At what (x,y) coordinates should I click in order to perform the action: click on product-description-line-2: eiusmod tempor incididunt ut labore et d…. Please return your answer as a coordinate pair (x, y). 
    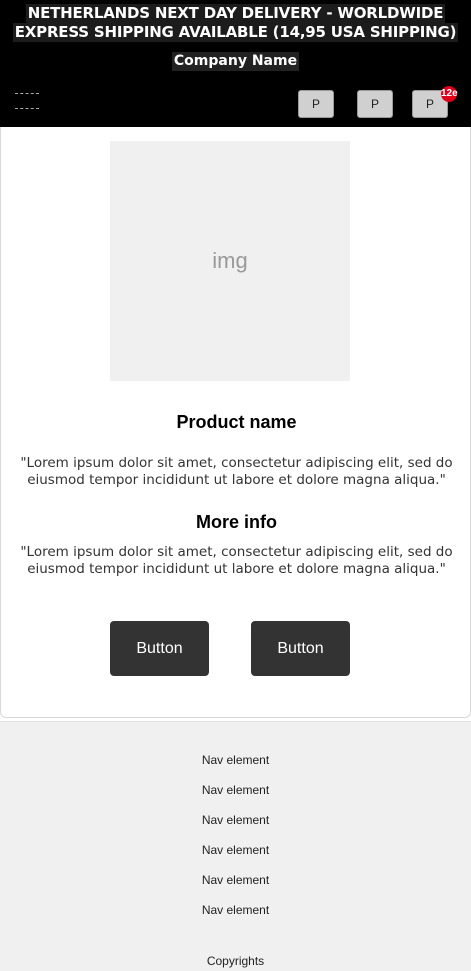
    Looking at the image, I should click on (236, 480).